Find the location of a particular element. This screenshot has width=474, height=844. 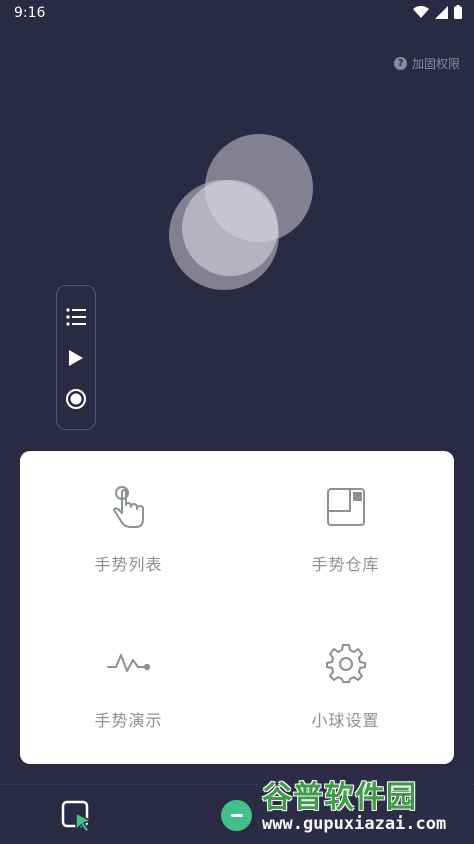

floating-ball-preview is located at coordinates (240, 213).